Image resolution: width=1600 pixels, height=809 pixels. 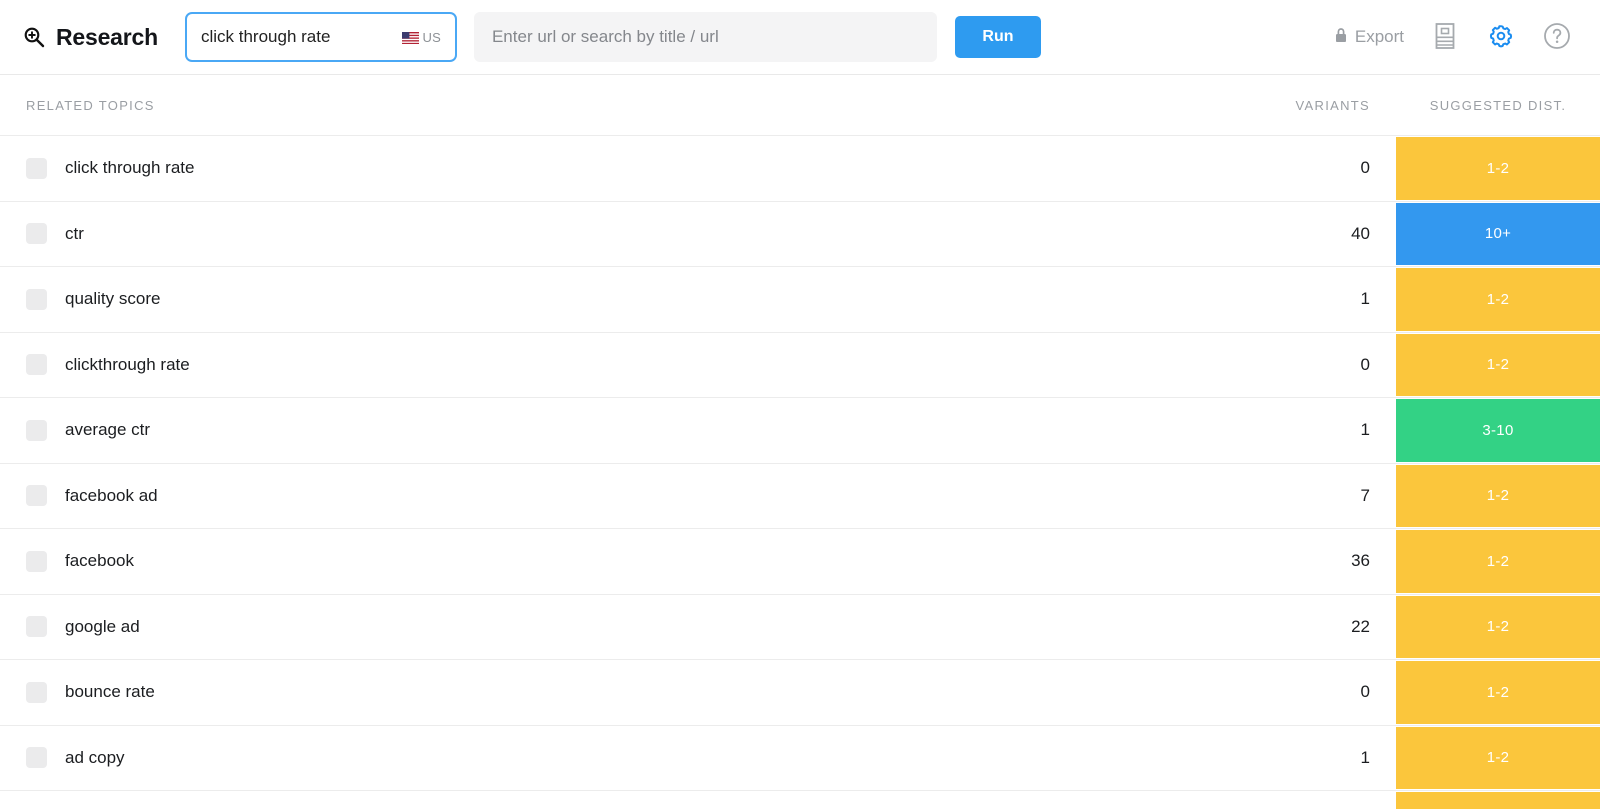 What do you see at coordinates (596, 365) in the screenshot?
I see `cell-topic: clickthrough rate` at bounding box center [596, 365].